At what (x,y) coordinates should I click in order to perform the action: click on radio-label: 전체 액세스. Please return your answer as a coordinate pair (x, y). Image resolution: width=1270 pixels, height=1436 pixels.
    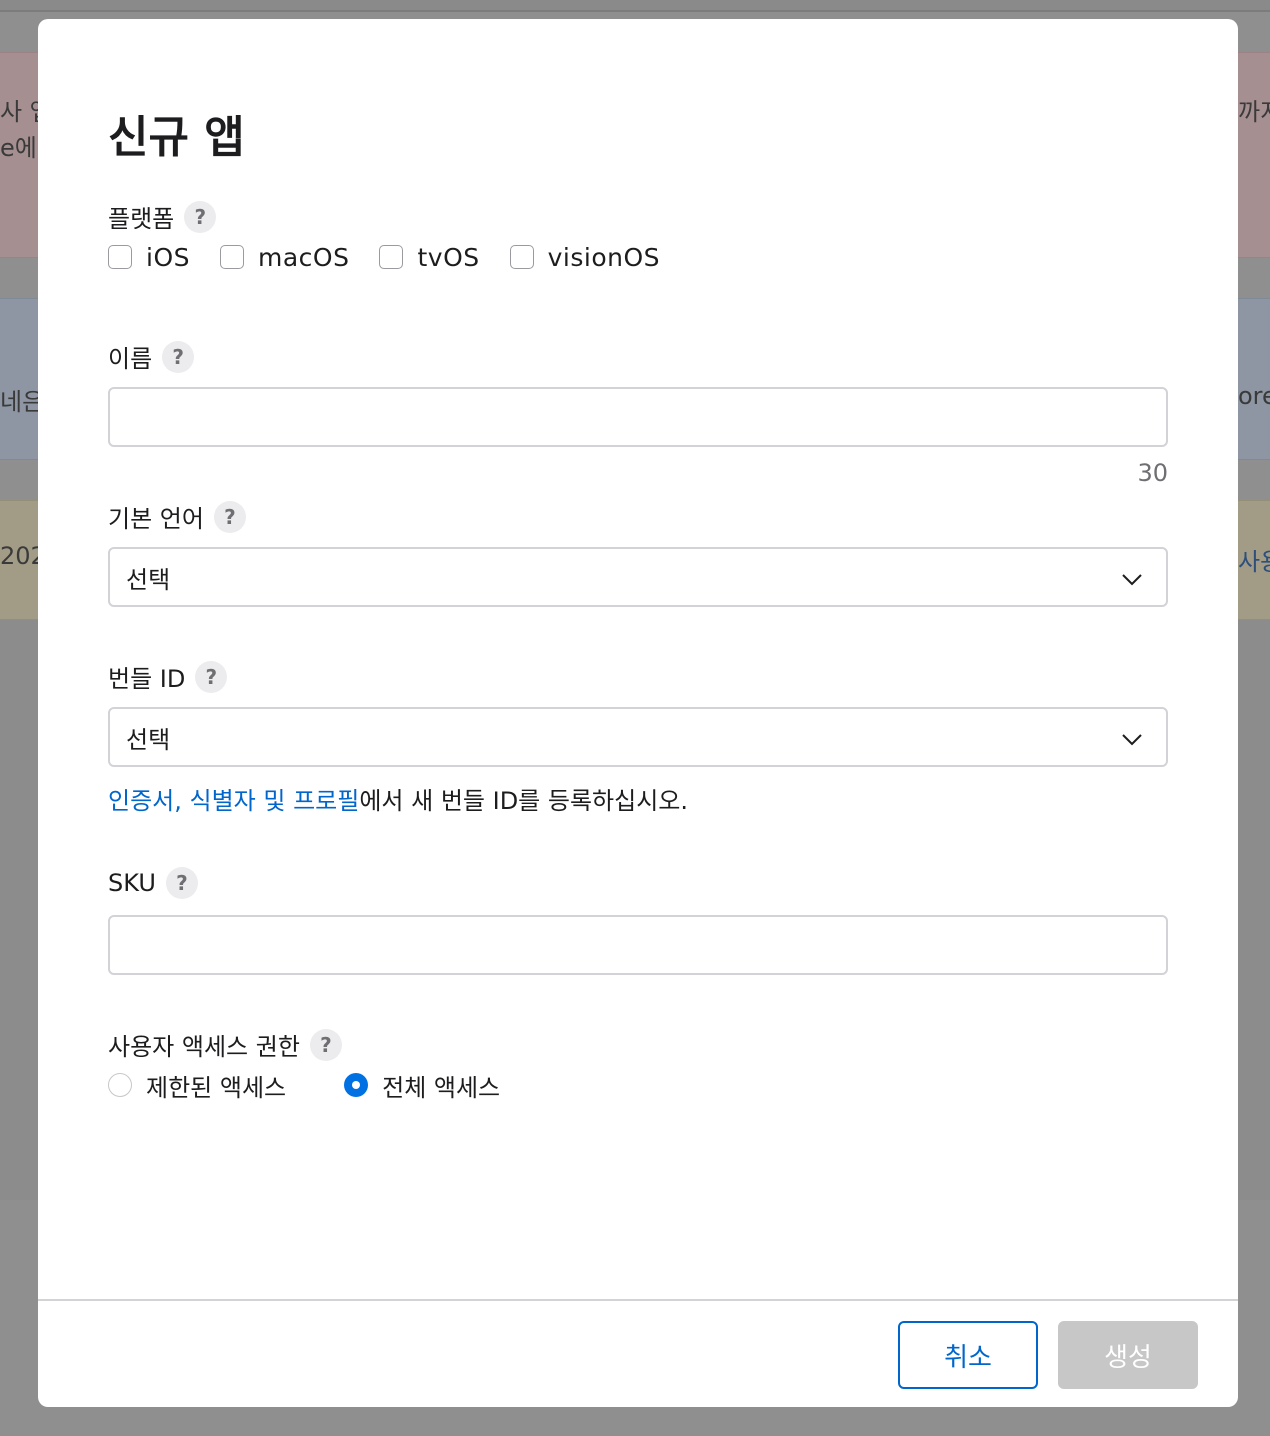
    Looking at the image, I should click on (441, 1087).